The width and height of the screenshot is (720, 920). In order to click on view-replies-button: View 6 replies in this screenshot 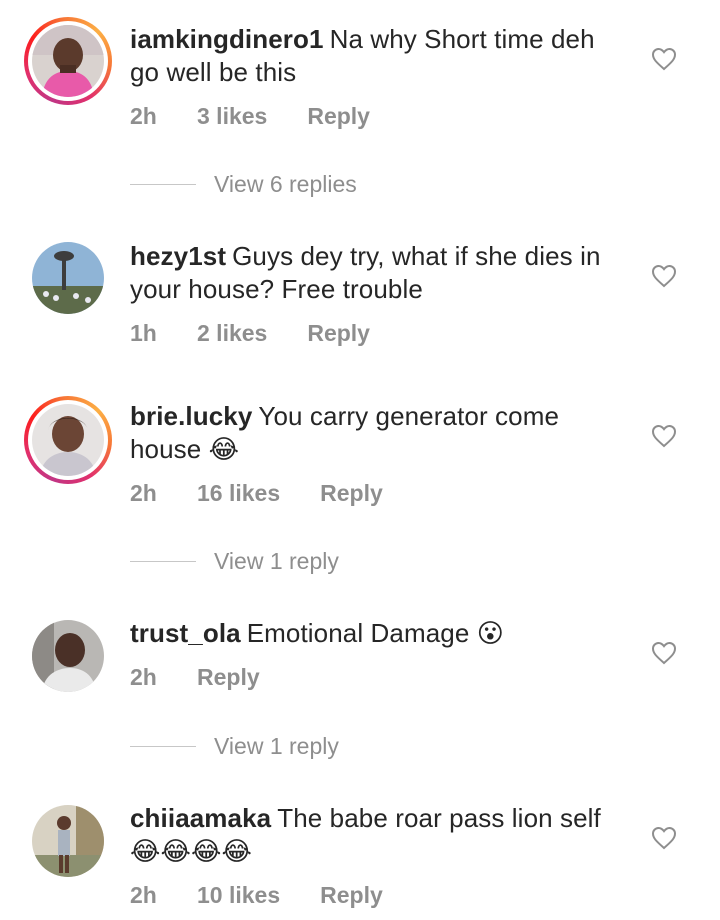, I will do `click(243, 184)`.